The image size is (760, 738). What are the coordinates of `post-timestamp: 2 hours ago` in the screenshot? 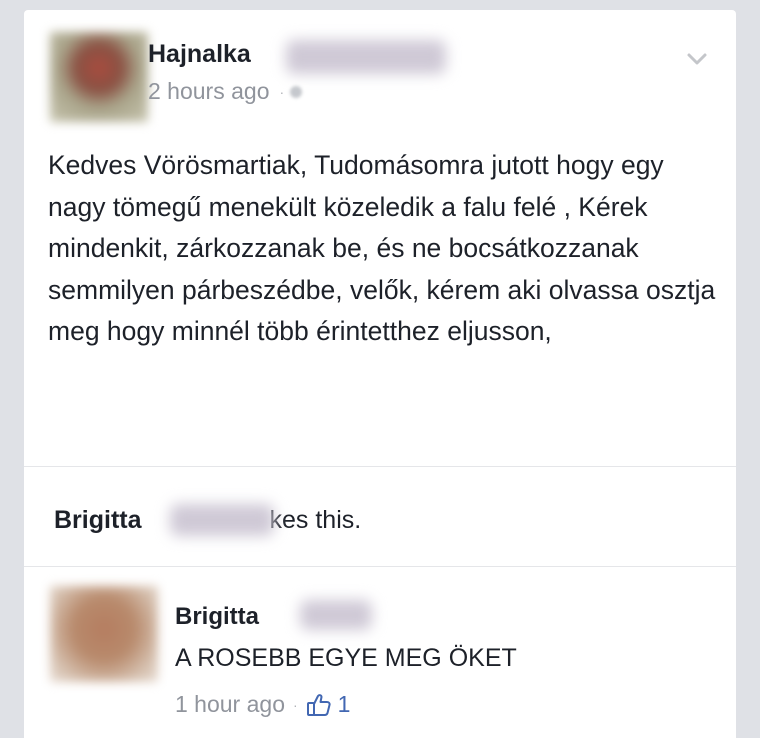 It's located at (208, 91).